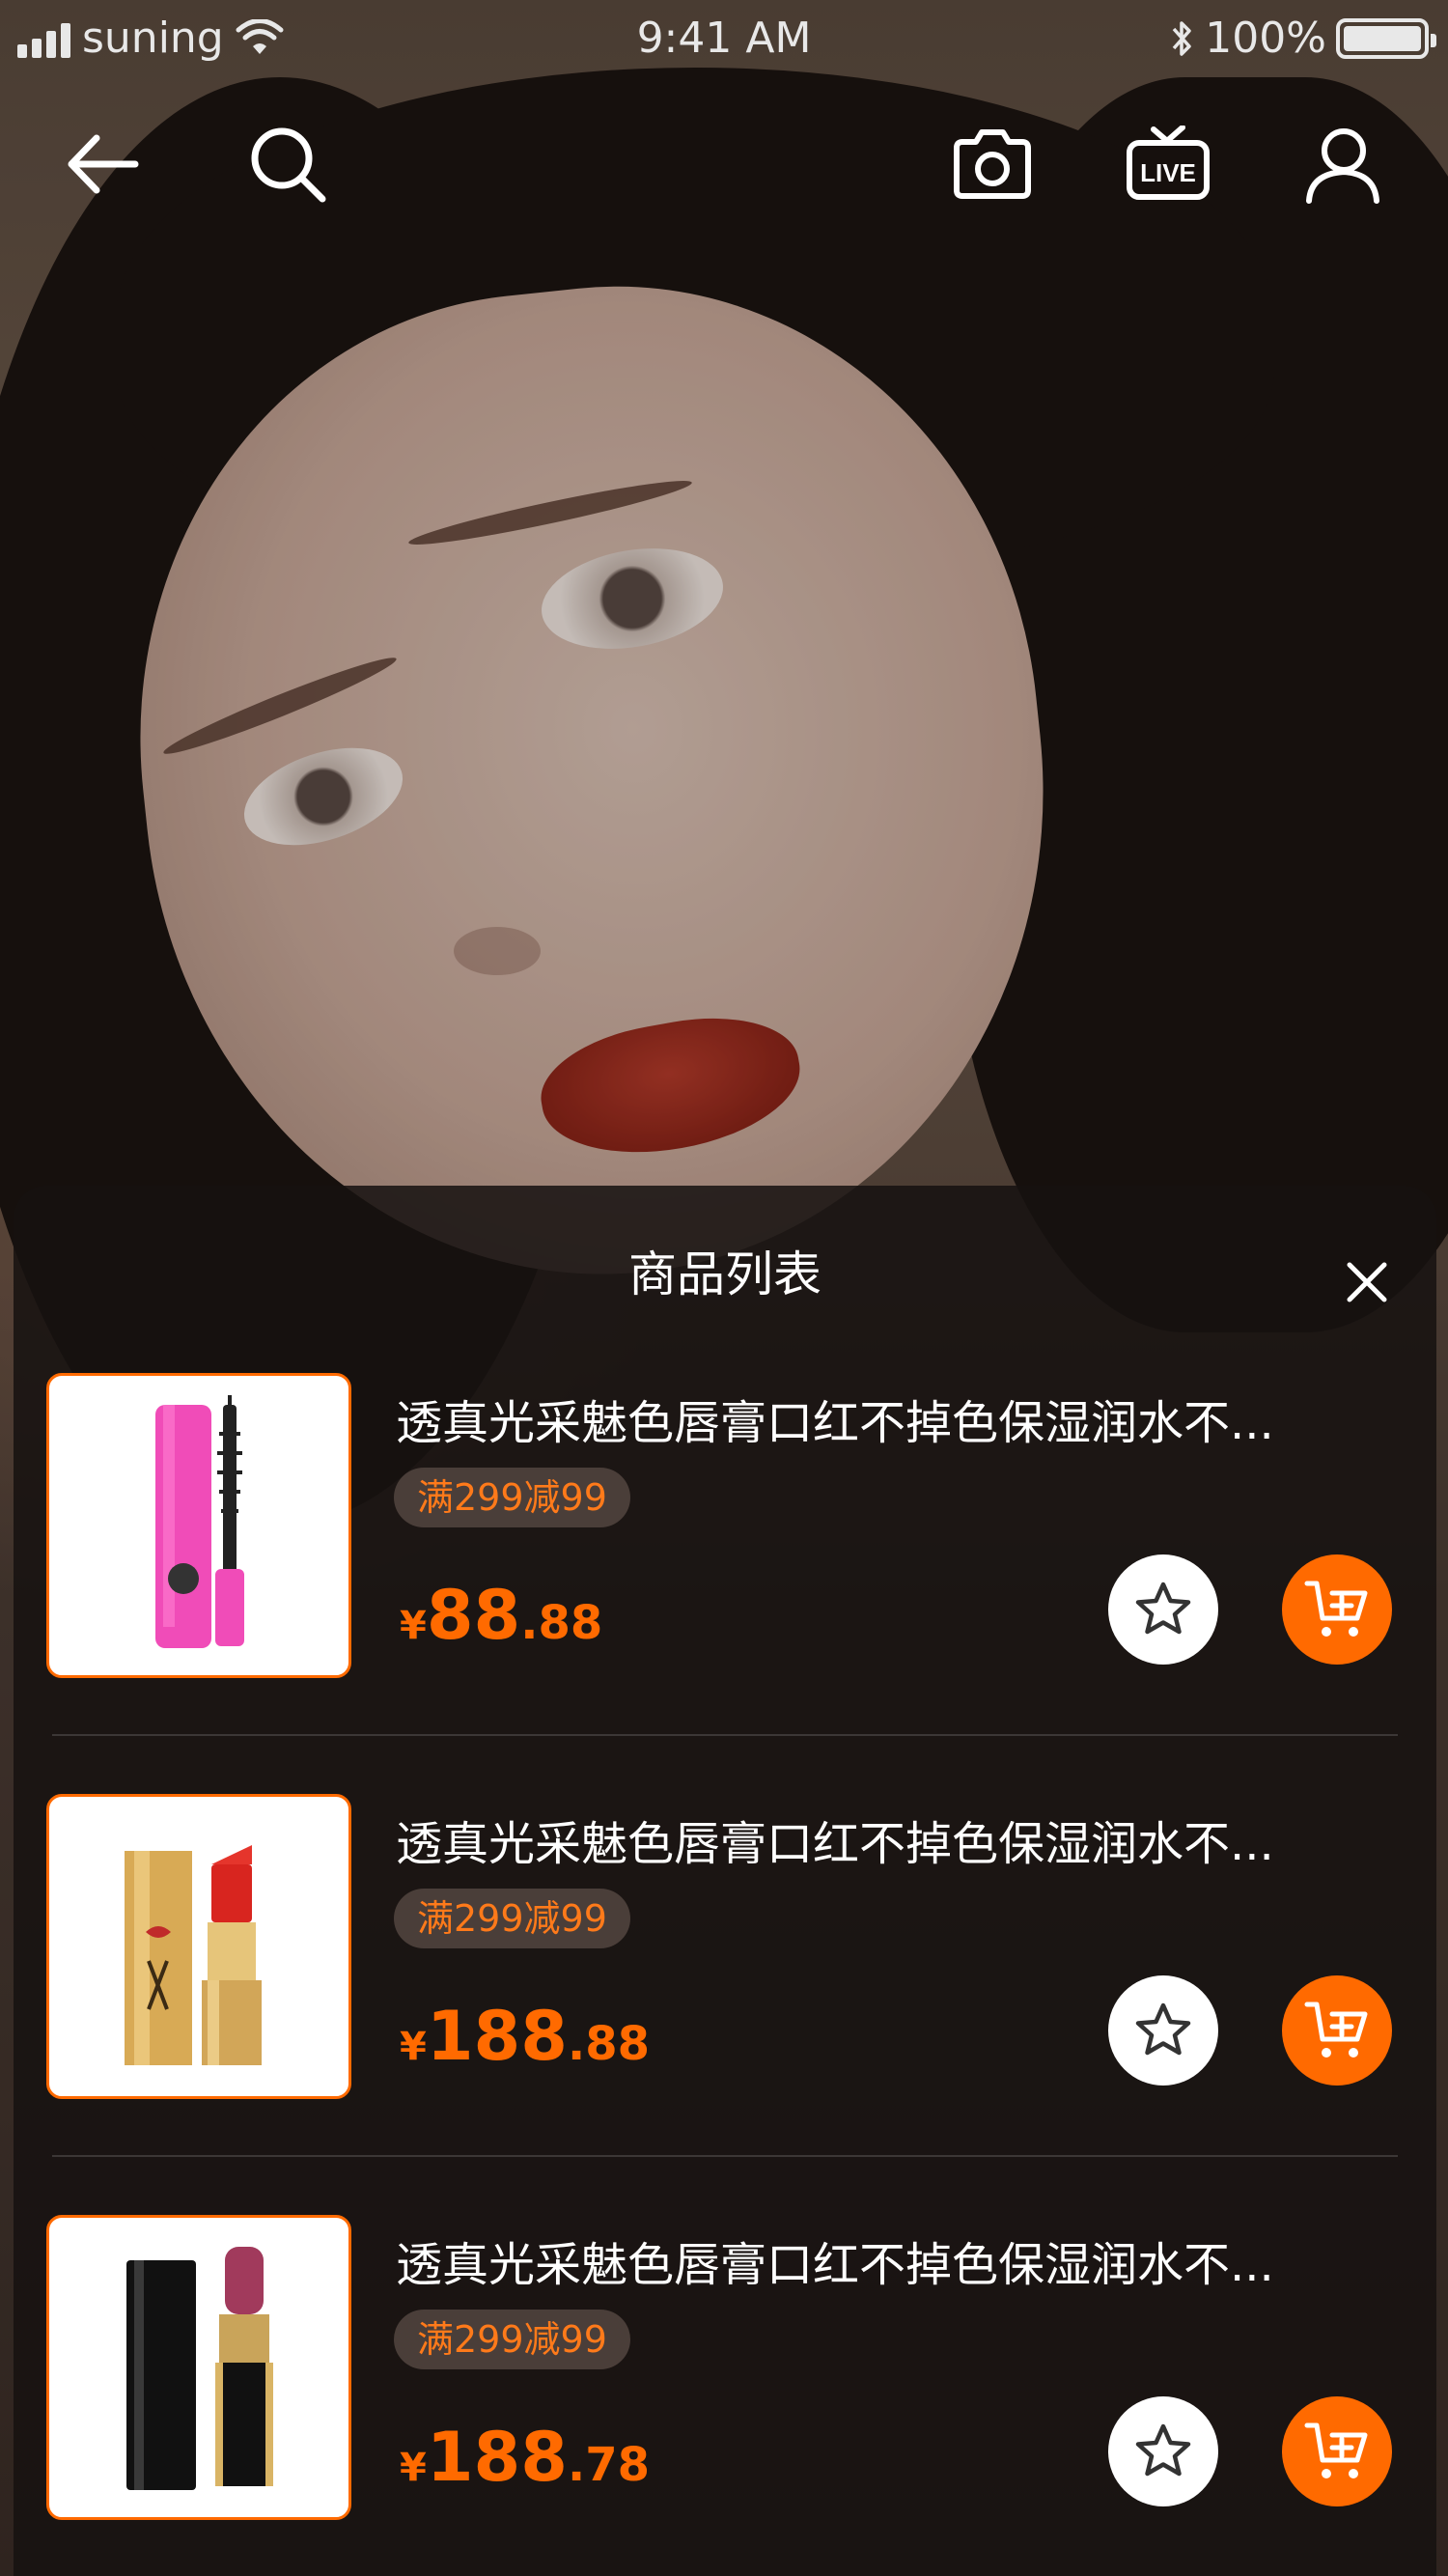  I want to click on battery-percent: 100%, so click(1266, 39).